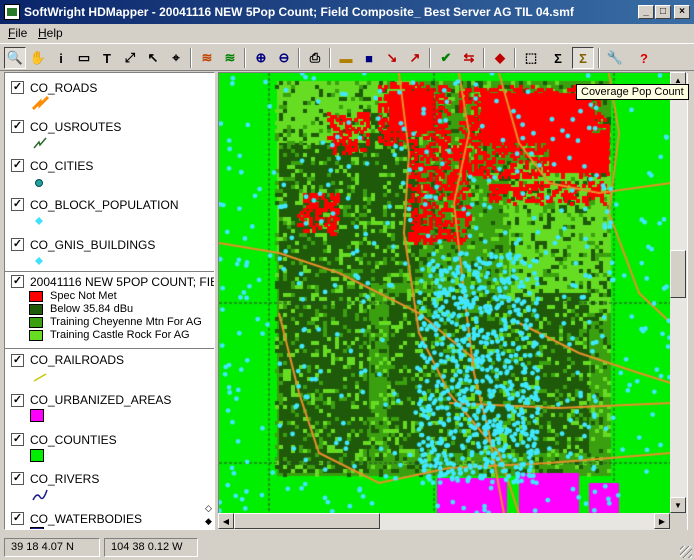  Describe the element at coordinates (52, 547) in the screenshot. I see `status-latitude: 39 18 4.07 N` at that location.